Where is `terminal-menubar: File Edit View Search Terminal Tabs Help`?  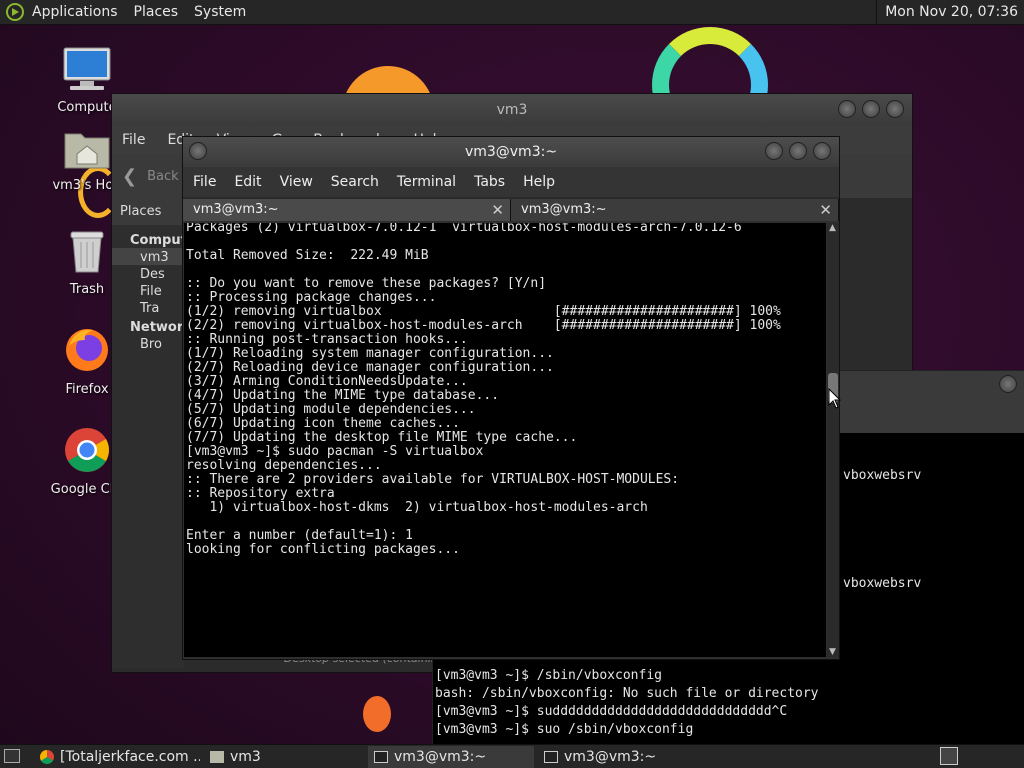 terminal-menubar: File Edit View Search Terminal Tabs Help is located at coordinates (511, 182).